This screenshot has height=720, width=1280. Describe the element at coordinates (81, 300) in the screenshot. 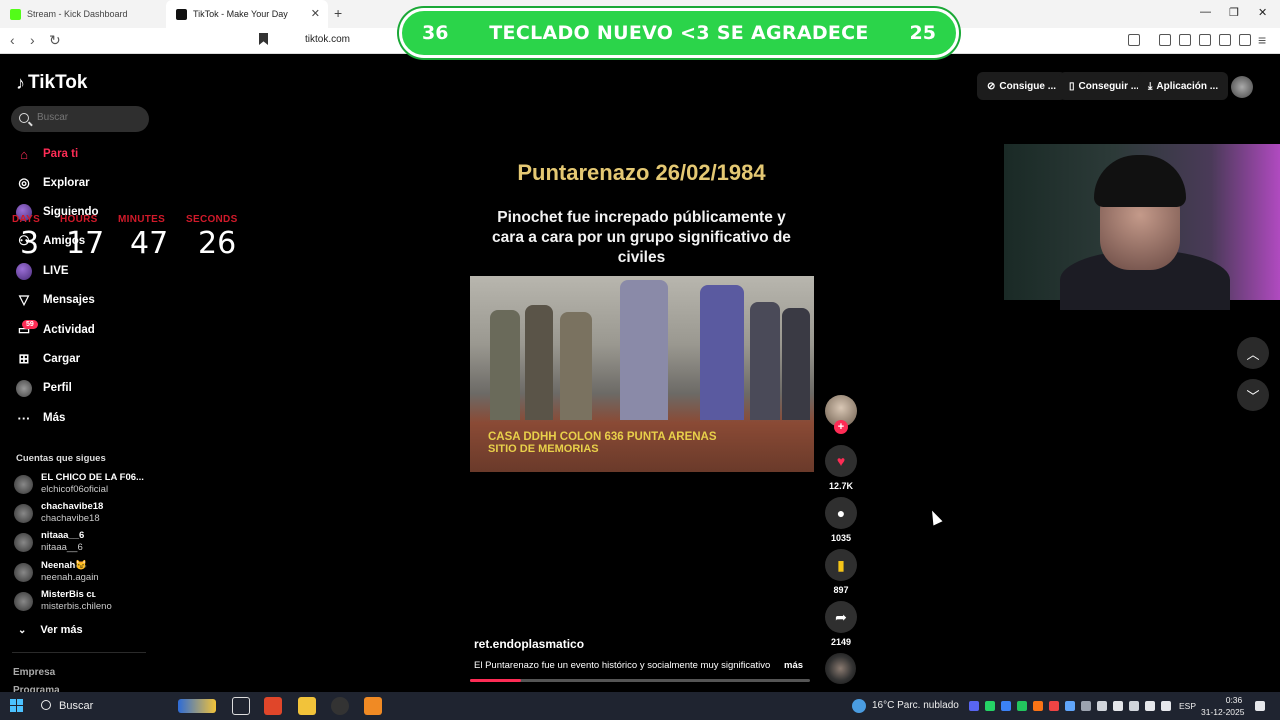

I see `sidebar-item-mensajes: ▽ Mensajes` at that location.